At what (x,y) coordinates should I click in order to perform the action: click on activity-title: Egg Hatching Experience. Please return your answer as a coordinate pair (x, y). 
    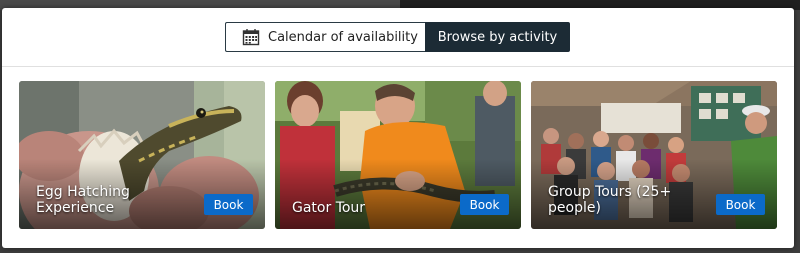
    Looking at the image, I should click on (83, 200).